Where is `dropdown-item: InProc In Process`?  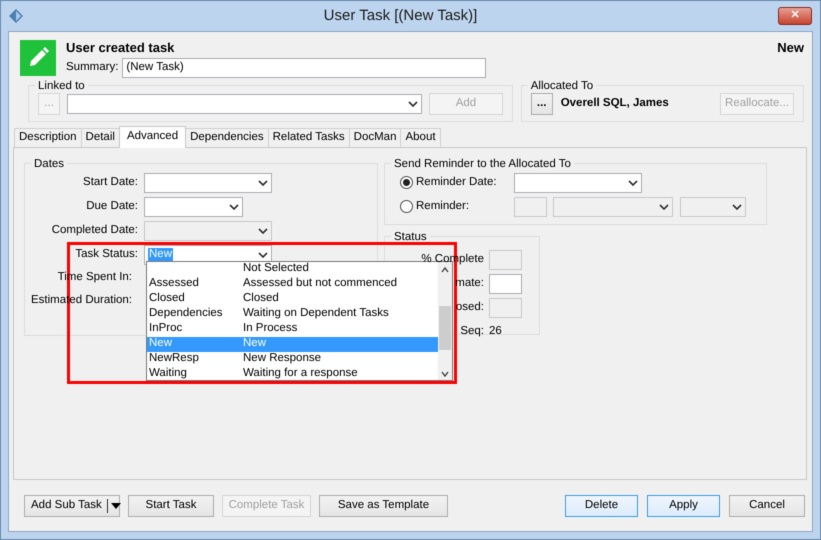
dropdown-item: InProc In Process is located at coordinates (292, 329).